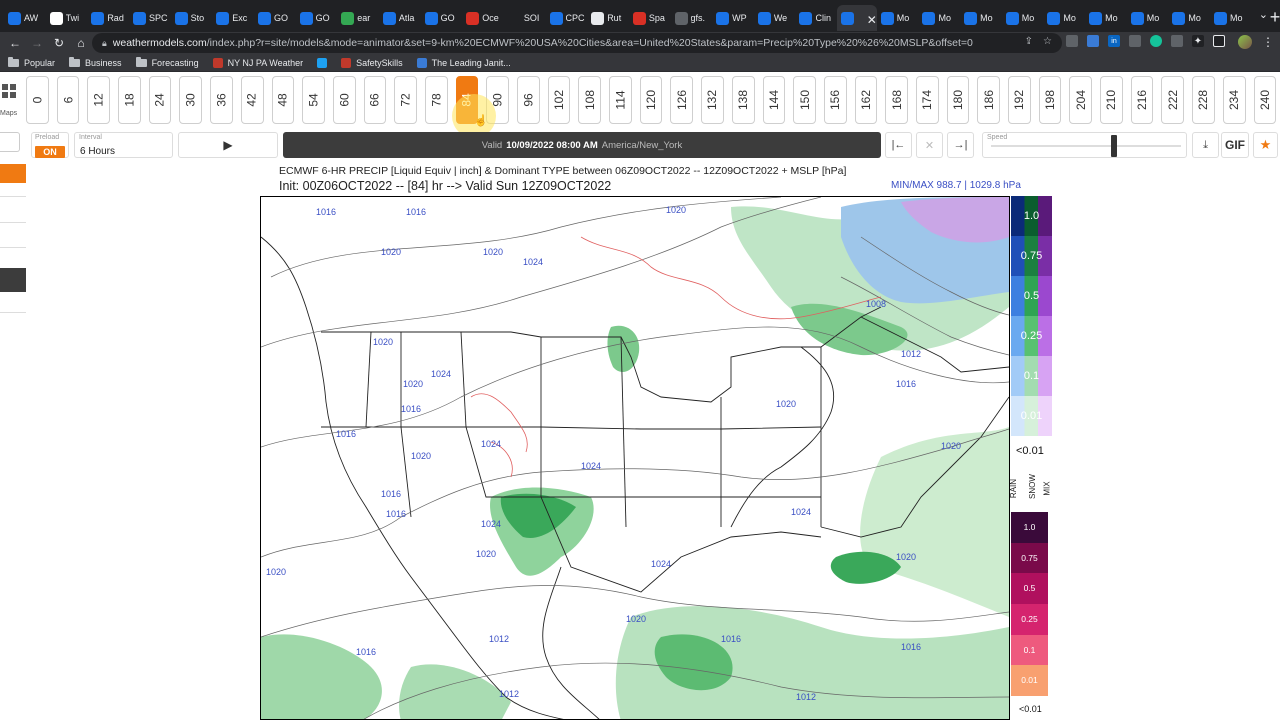 Image resolution: width=1280 pixels, height=720 pixels. Describe the element at coordinates (929, 145) in the screenshot. I see `stop-button: ✕` at that location.